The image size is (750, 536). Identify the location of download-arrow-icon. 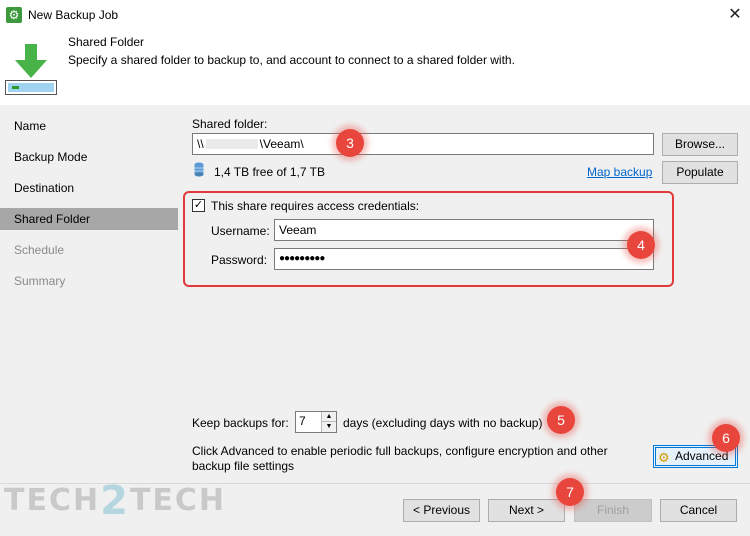
(31, 69).